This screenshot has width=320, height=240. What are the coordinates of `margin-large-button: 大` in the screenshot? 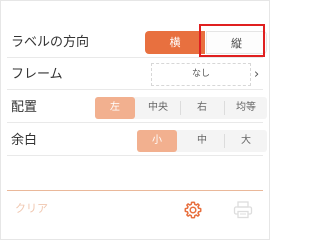 It's located at (246, 141).